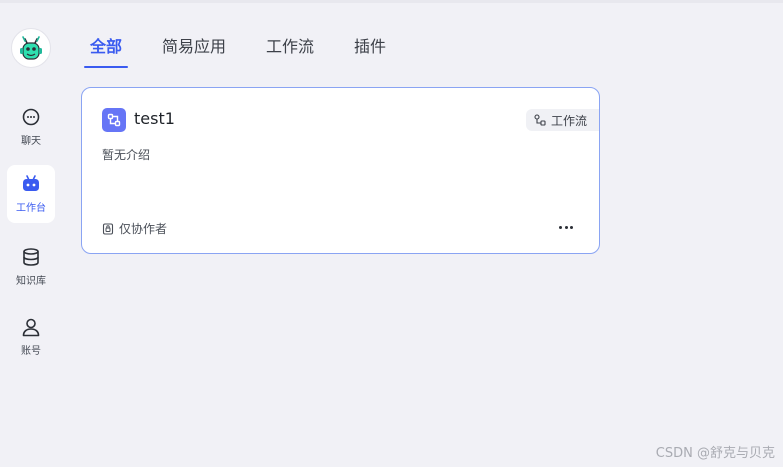 The height and width of the screenshot is (467, 783). What do you see at coordinates (108, 228) in the screenshot?
I see `lock-icon` at bounding box center [108, 228].